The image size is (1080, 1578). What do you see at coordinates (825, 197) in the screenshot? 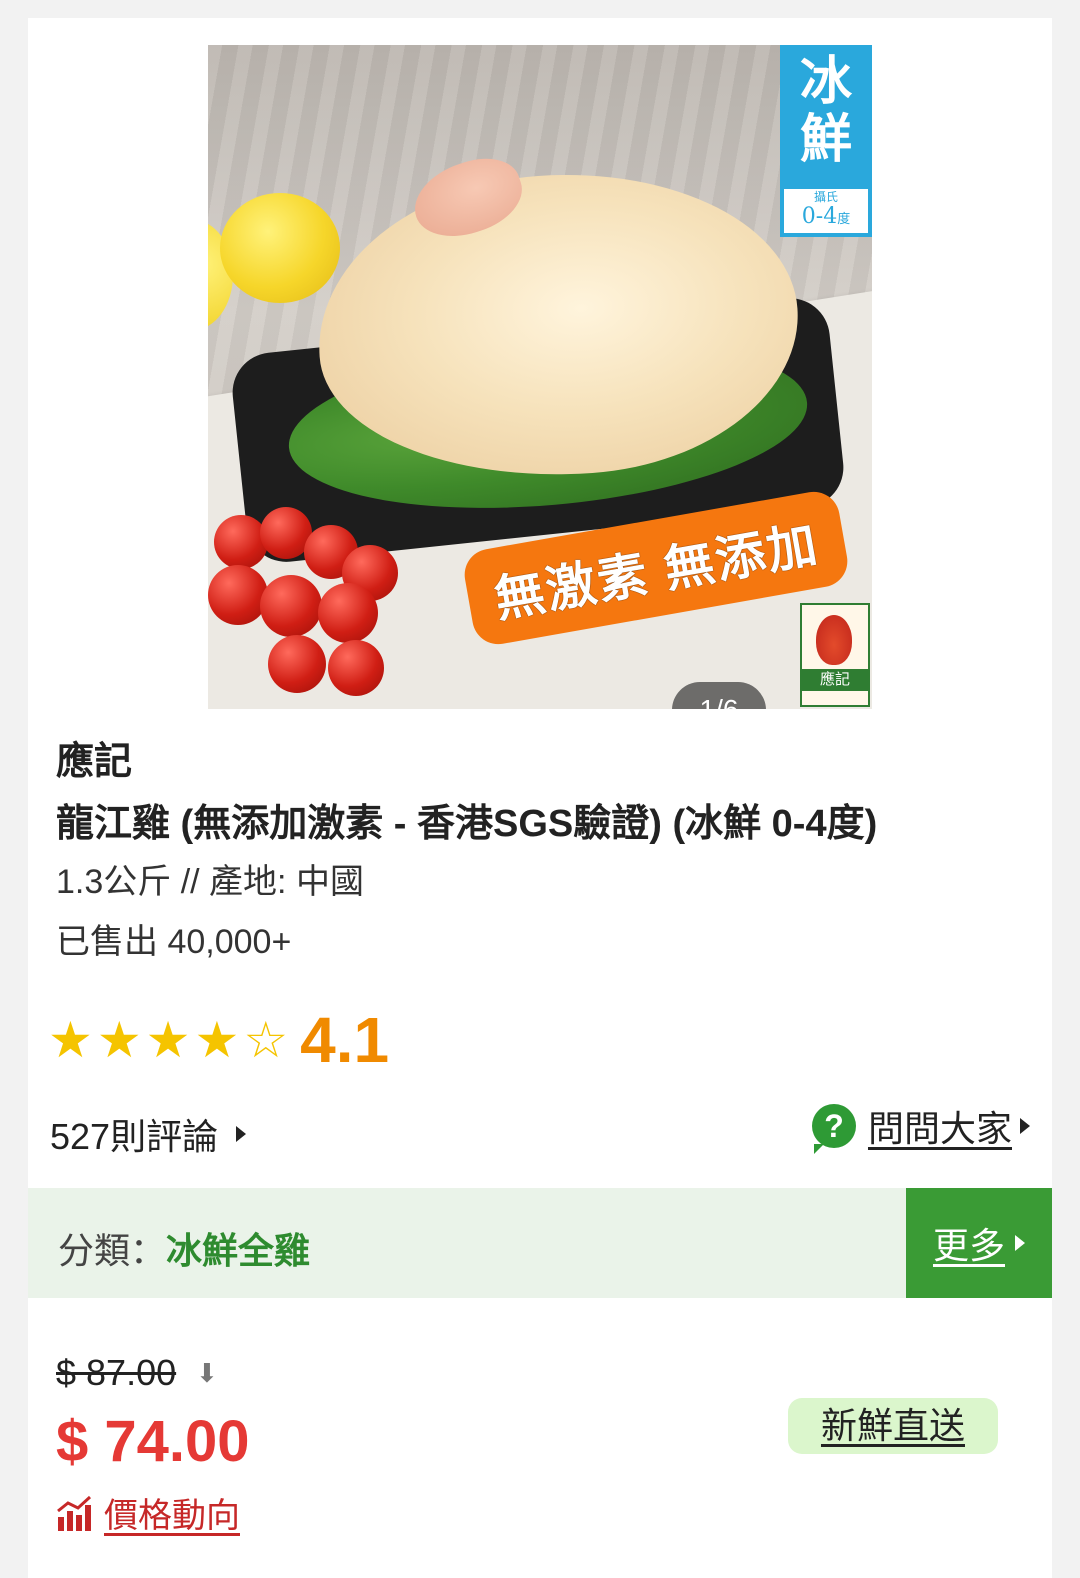
I see `temperature-unit-label: 攝氏` at bounding box center [825, 197].